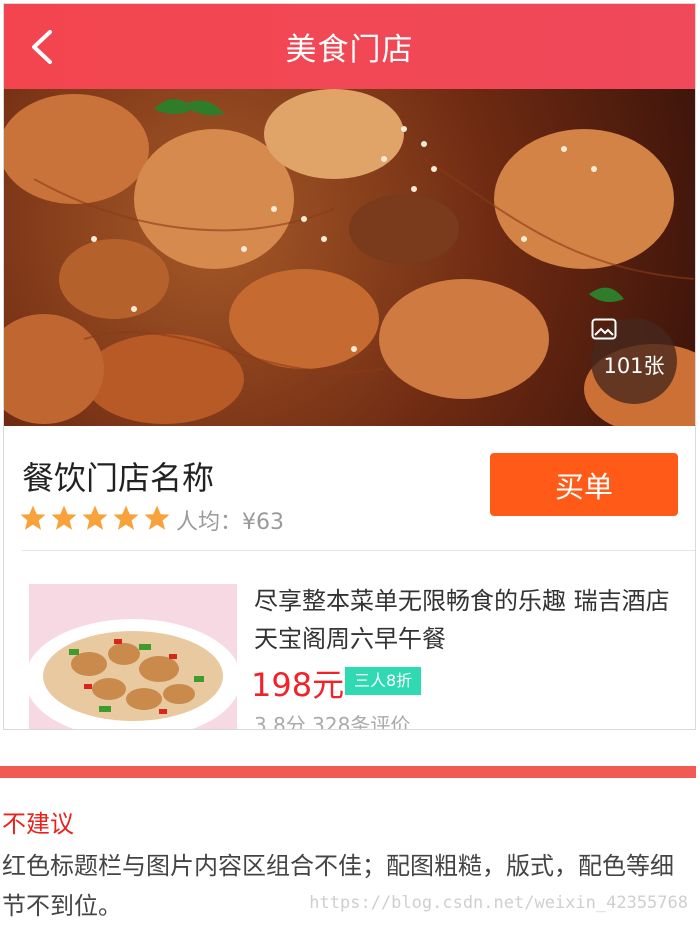 This screenshot has width=700, height=926. I want to click on photo-count-badge: 101张, so click(634, 361).